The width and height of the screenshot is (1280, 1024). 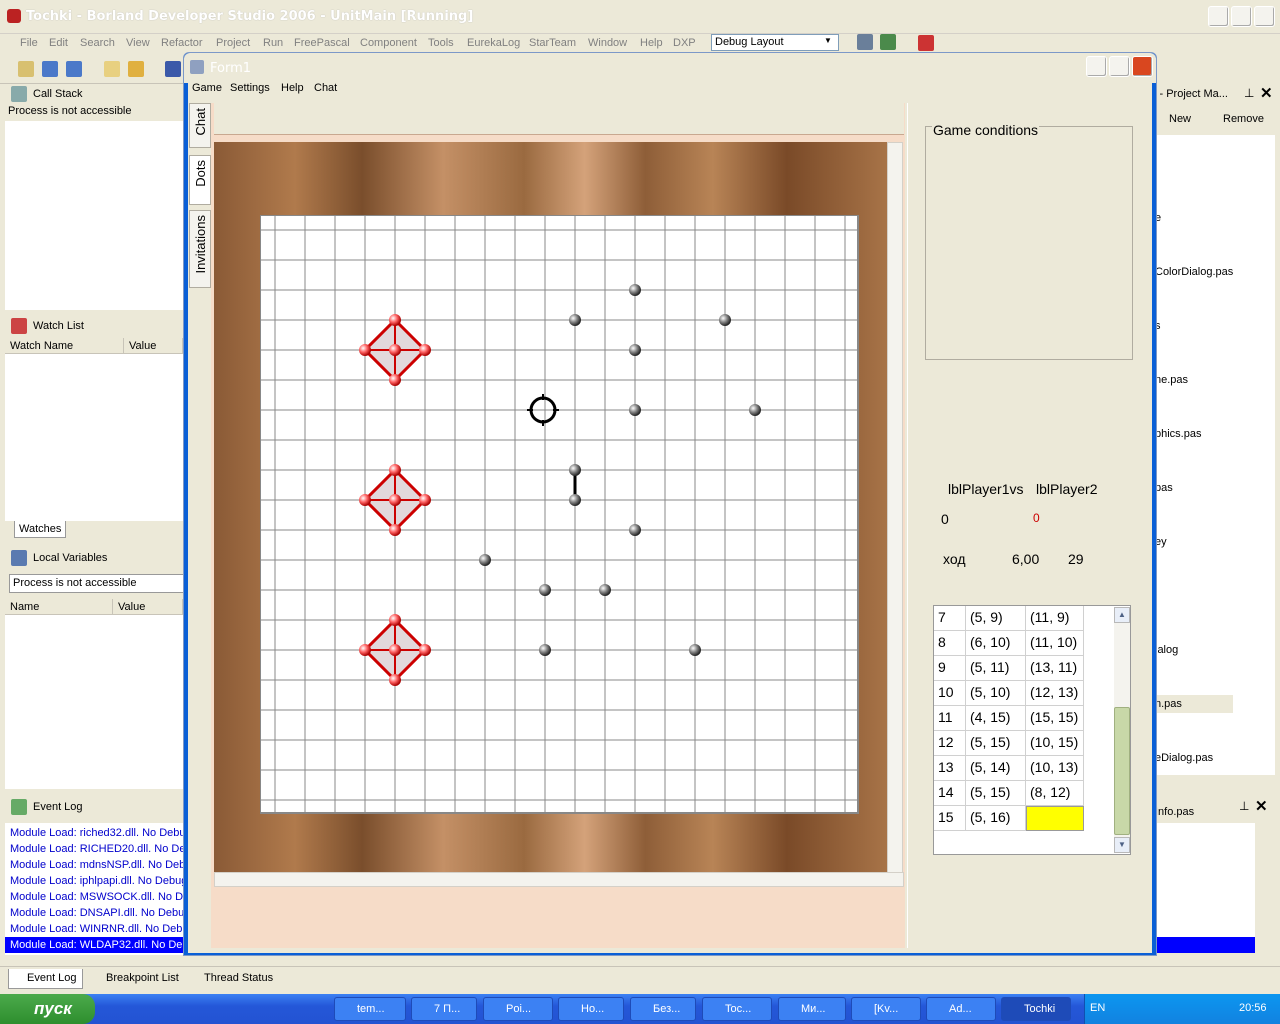 What do you see at coordinates (94, 833) in the screenshot?
I see `event-log-line: Module Load: riched32.dll. No Debu` at bounding box center [94, 833].